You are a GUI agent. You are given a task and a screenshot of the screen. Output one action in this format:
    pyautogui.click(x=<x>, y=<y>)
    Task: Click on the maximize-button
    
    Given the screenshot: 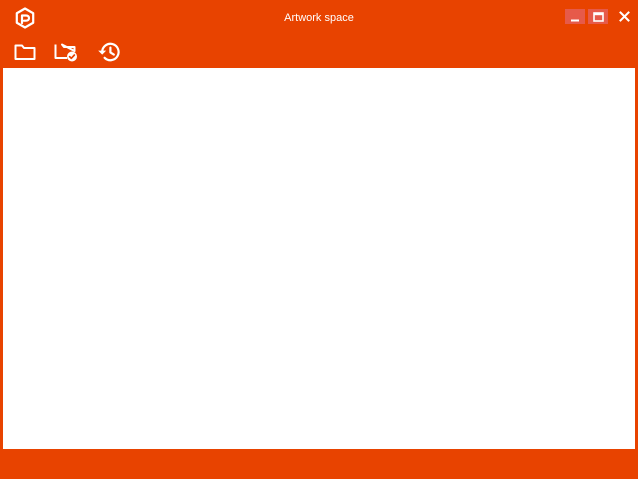 What is the action you would take?
    pyautogui.click(x=598, y=16)
    